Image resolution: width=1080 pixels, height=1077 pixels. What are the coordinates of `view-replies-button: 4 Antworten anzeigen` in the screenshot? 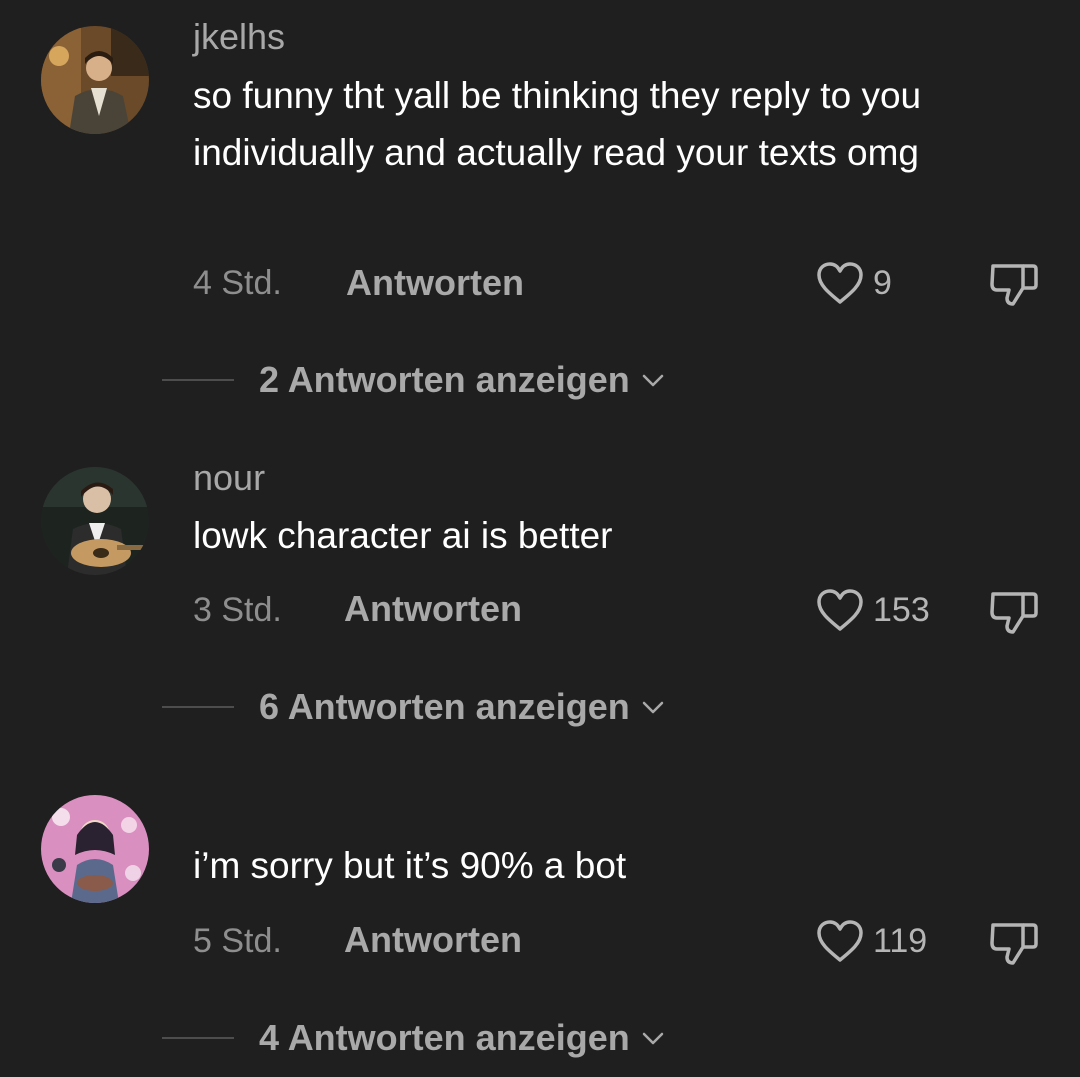 It's located at (414, 1038).